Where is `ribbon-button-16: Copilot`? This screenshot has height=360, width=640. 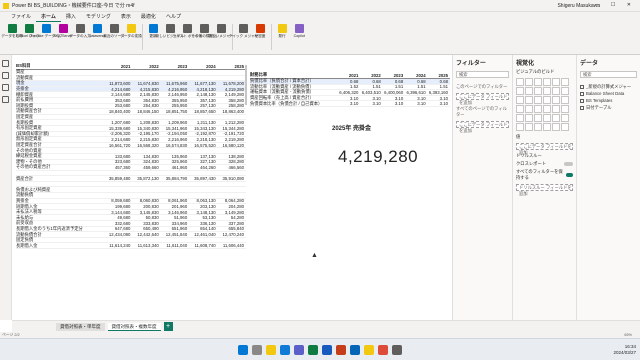 ribbon-button-16: Copilot is located at coordinates (299, 31).